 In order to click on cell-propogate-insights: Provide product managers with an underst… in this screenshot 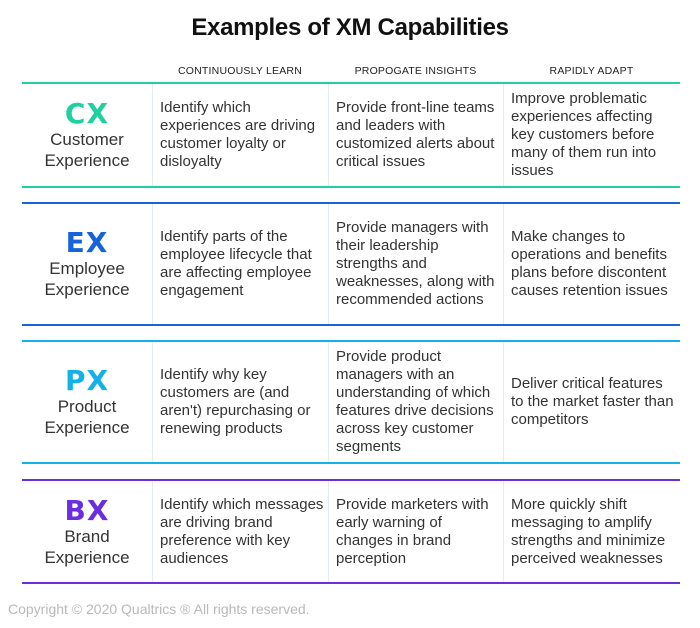, I will do `click(415, 402)`.